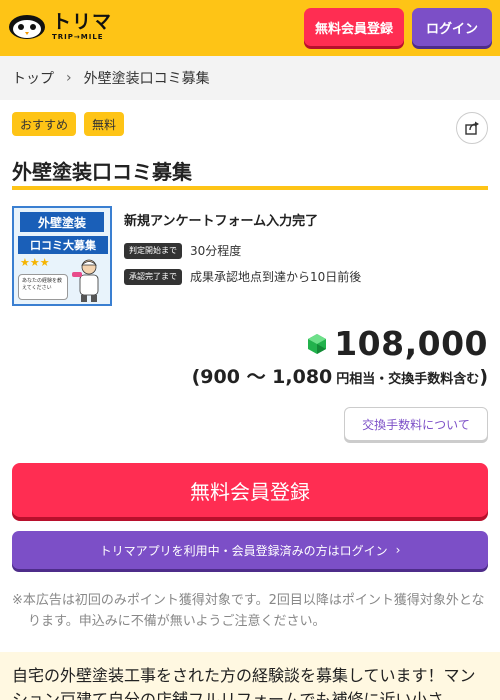 This screenshot has height=700, width=500. What do you see at coordinates (146, 79) in the screenshot?
I see `breadcrumb-current: 外壁塗装口コミ募集` at bounding box center [146, 79].